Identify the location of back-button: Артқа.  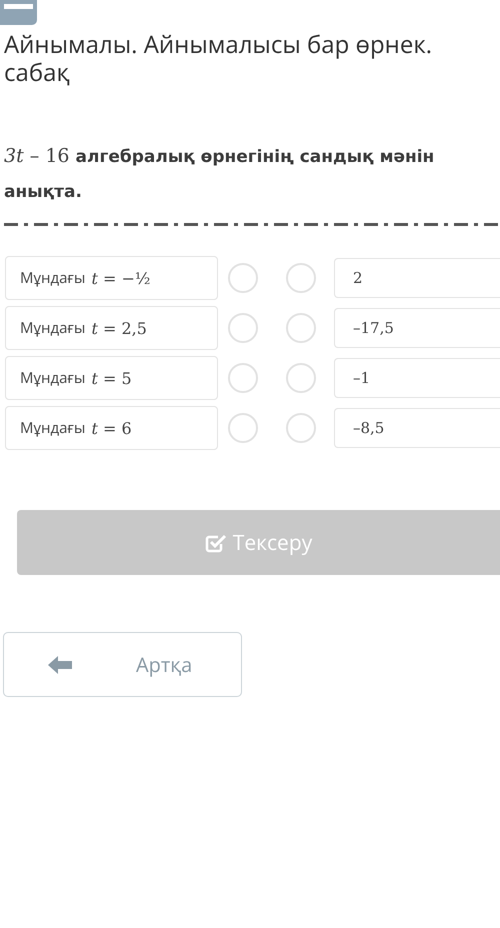
(122, 664).